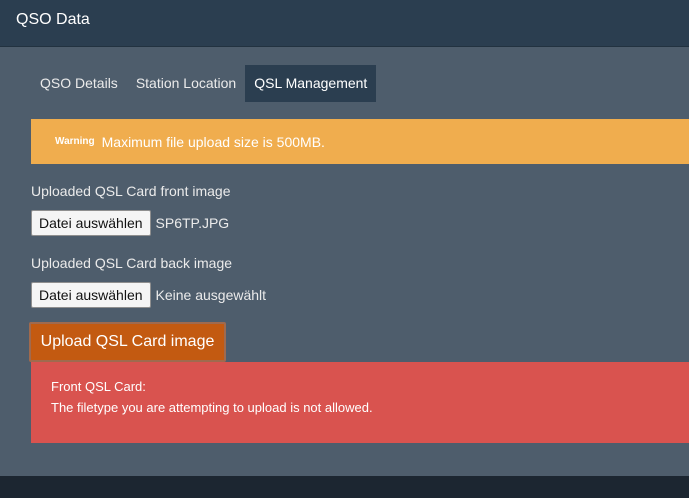 The width and height of the screenshot is (689, 498). I want to click on front-choose-file-button: Datei auswählen, so click(91, 223).